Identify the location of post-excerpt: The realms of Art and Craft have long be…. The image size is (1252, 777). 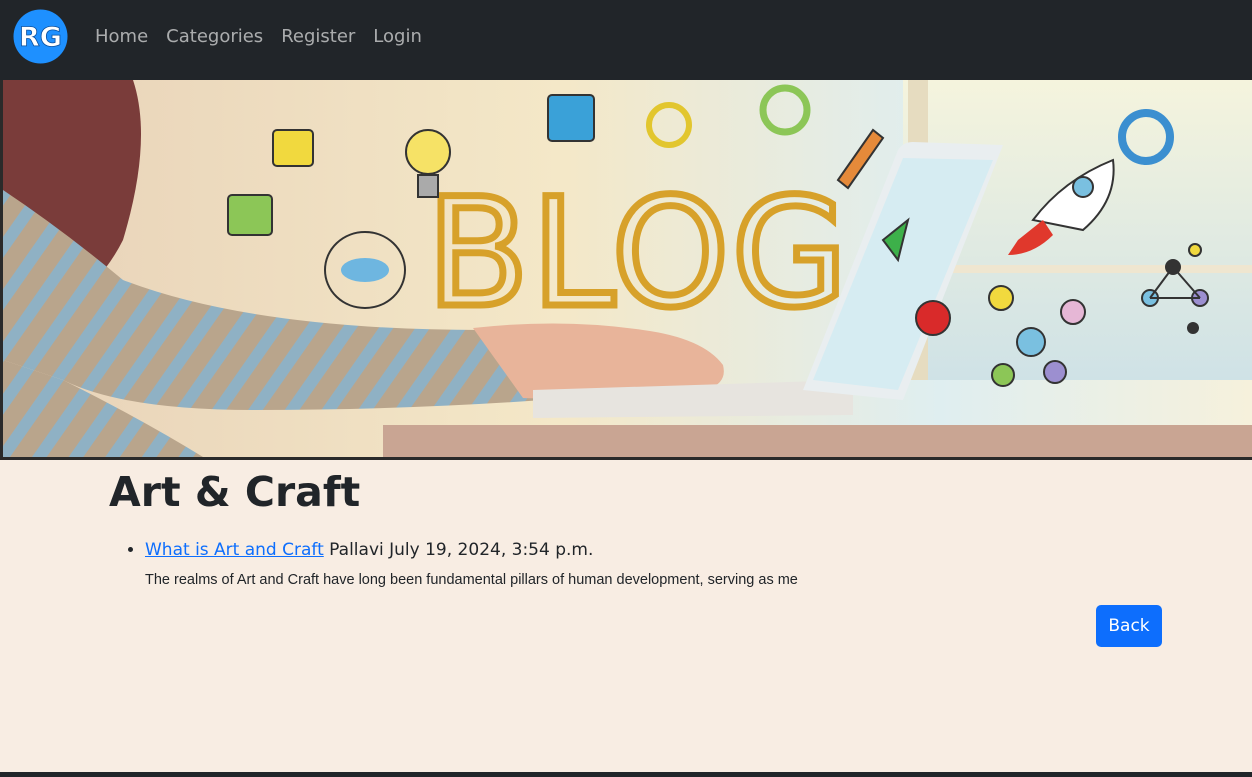
(471, 580).